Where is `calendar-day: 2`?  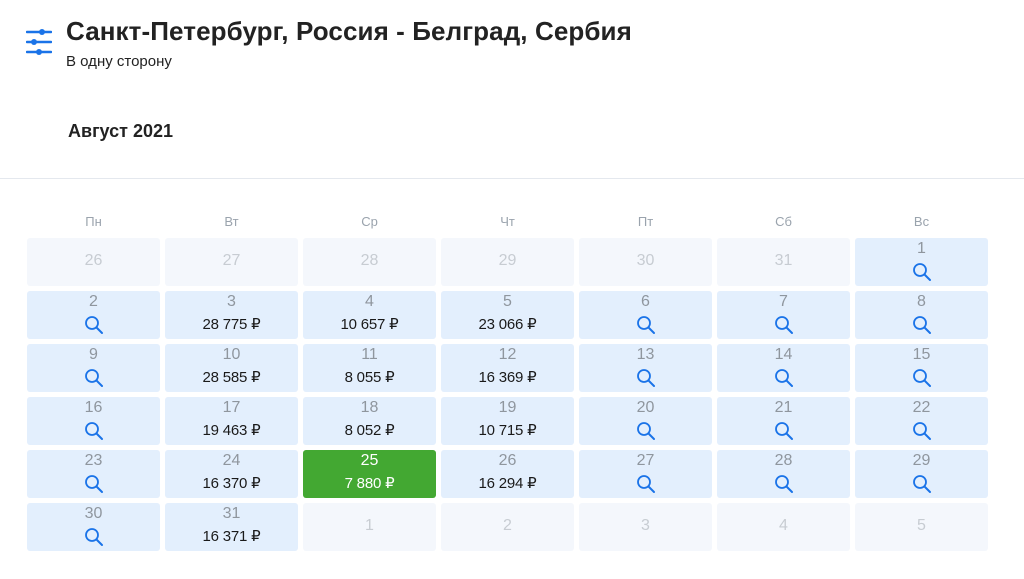 calendar-day: 2 is located at coordinates (93, 315).